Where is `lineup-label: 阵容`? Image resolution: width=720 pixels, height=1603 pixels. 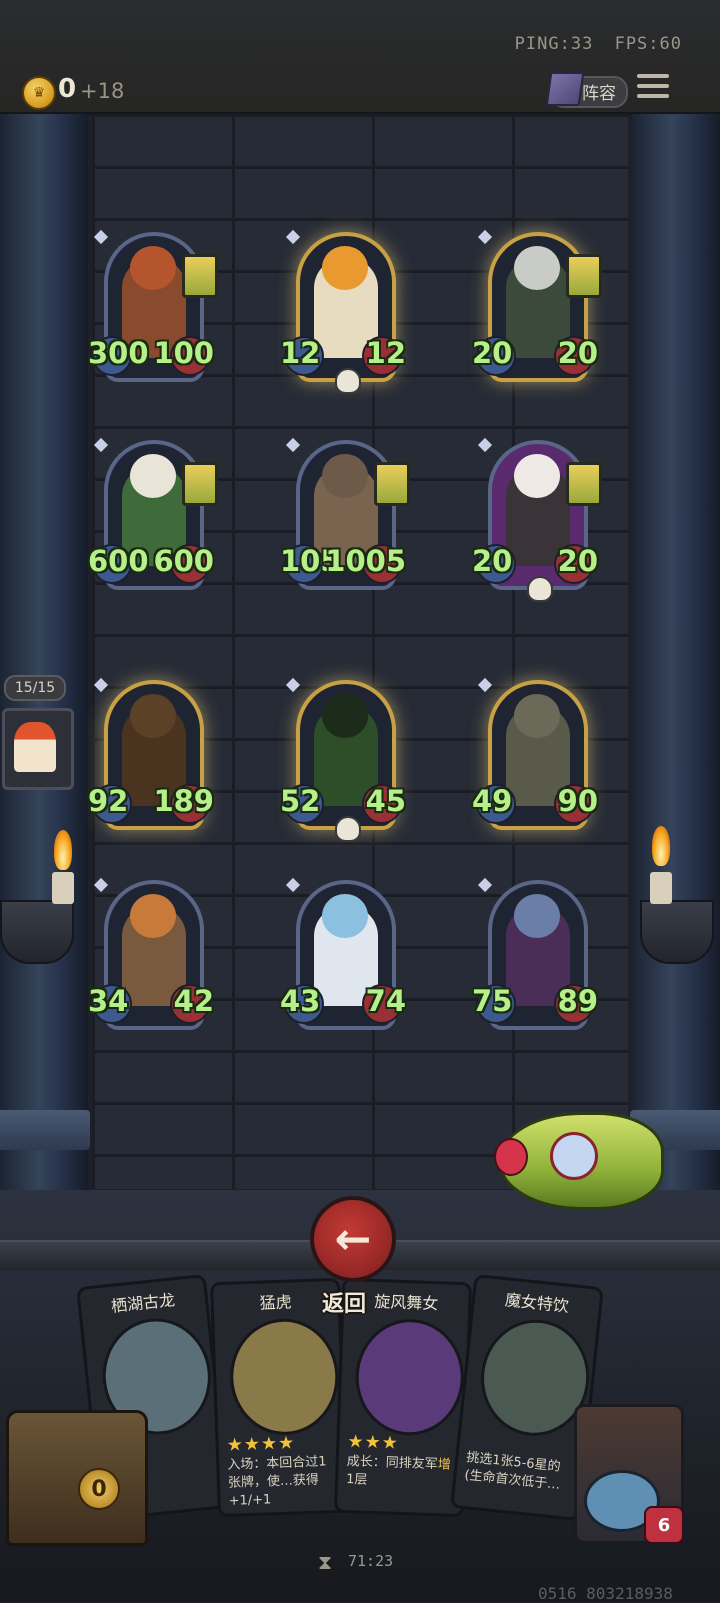
lineup-label: 阵容 is located at coordinates (599, 94).